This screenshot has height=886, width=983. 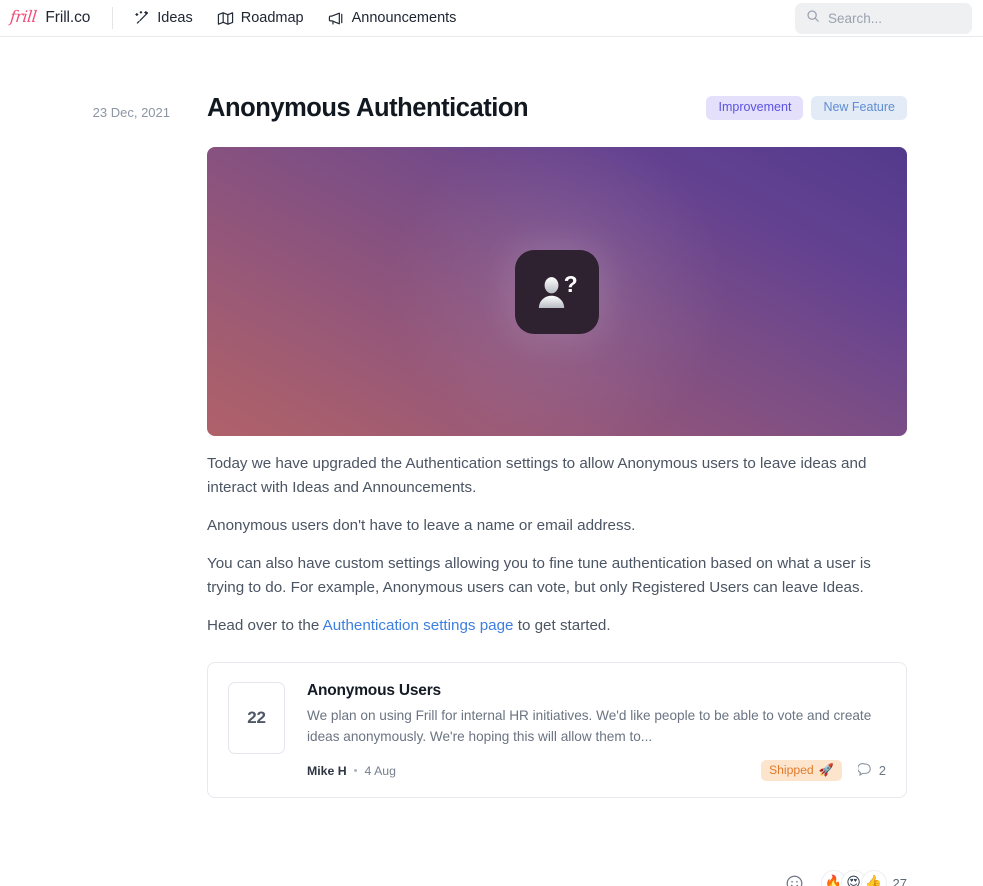 What do you see at coordinates (791, 770) in the screenshot?
I see `status-label: Shipped` at bounding box center [791, 770].